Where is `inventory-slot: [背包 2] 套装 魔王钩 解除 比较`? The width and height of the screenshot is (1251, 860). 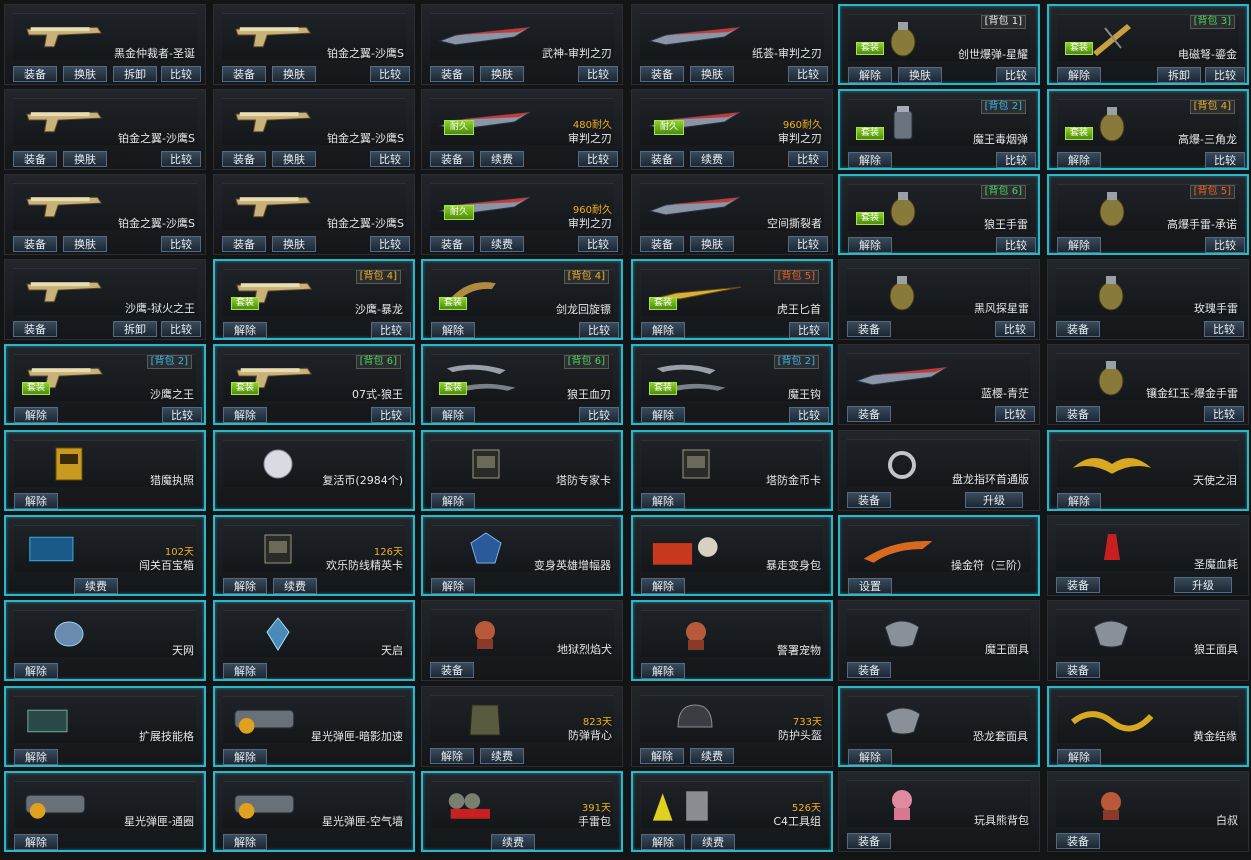
inventory-slot: [背包 2] 套装 魔王钩 解除 比较 is located at coordinates (732, 384).